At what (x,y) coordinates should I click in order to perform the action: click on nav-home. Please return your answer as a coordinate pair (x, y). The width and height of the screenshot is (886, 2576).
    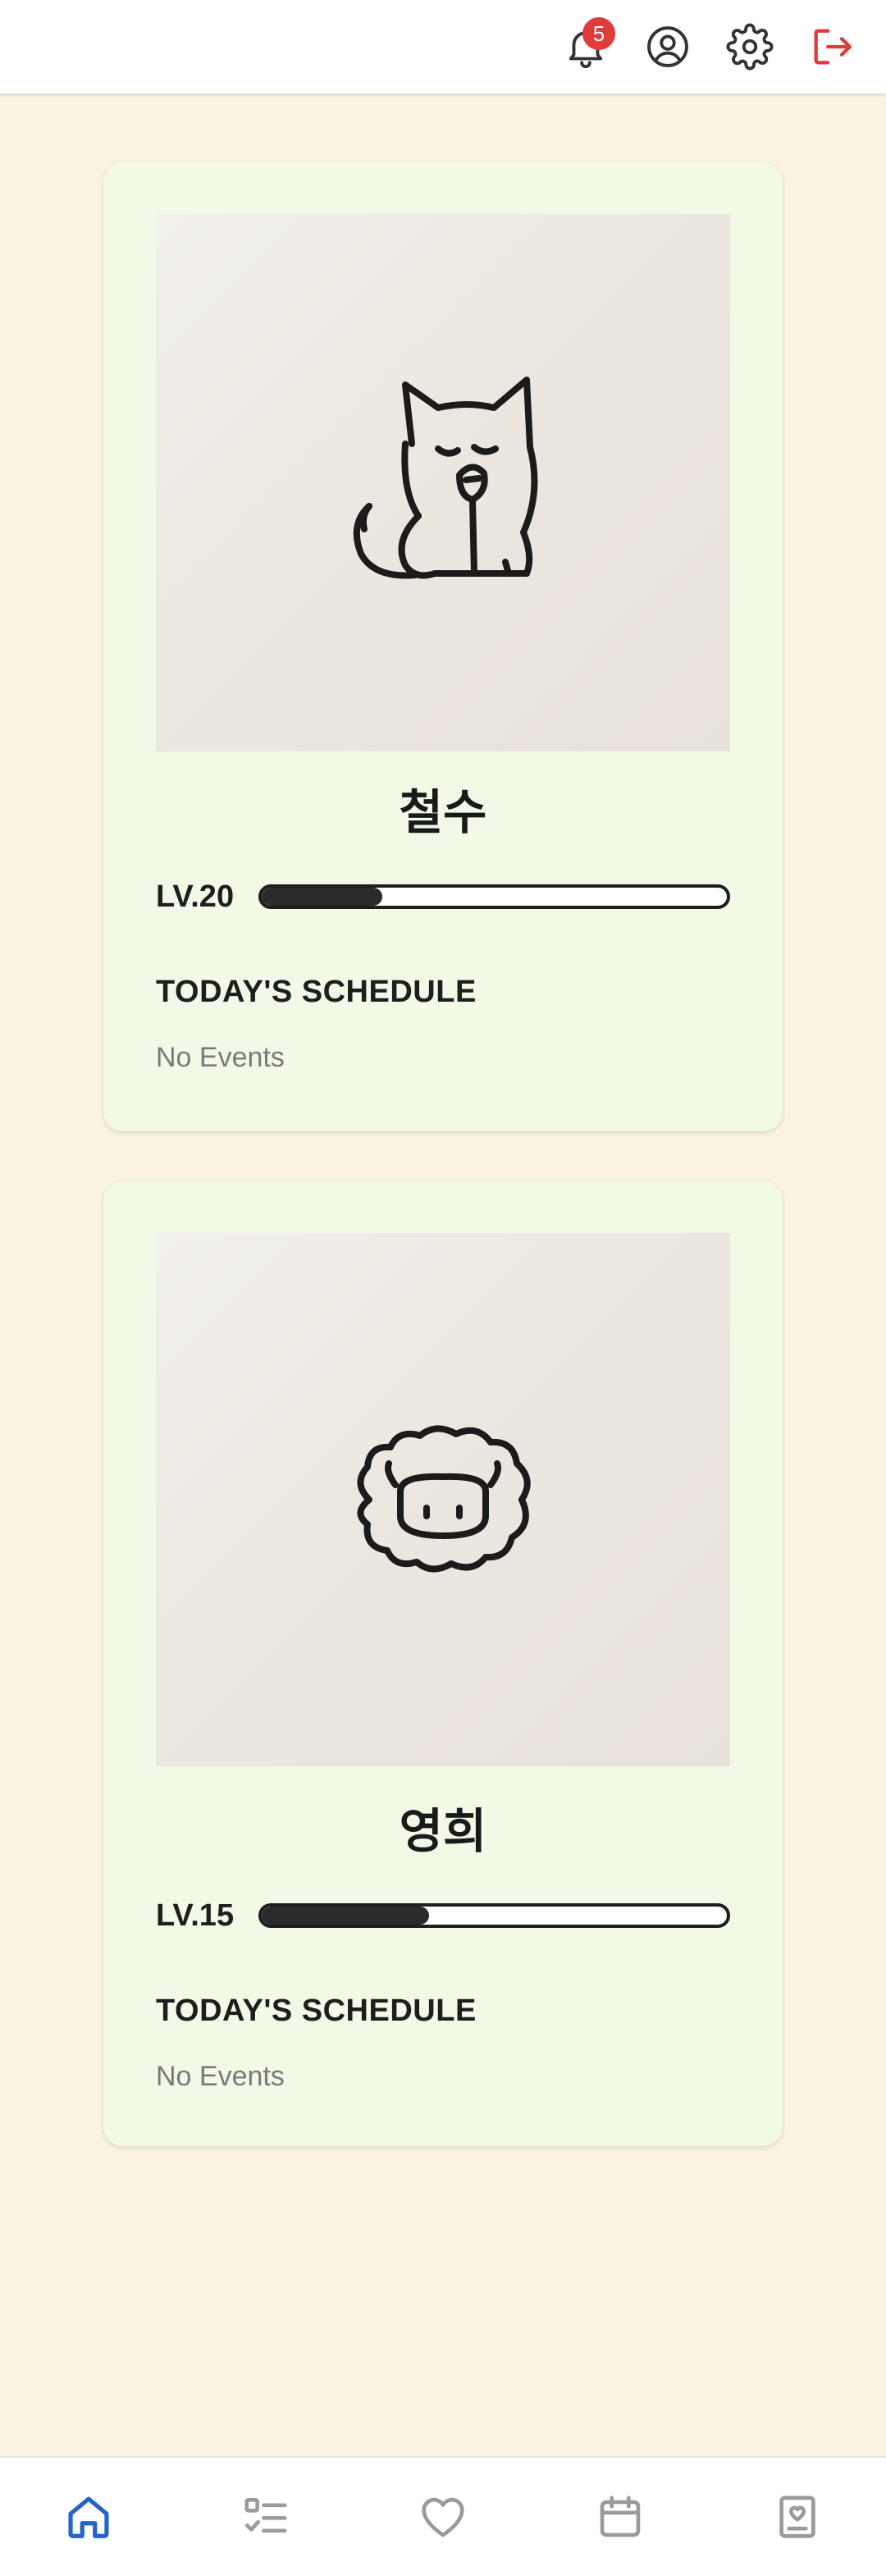
    Looking at the image, I should click on (89, 2517).